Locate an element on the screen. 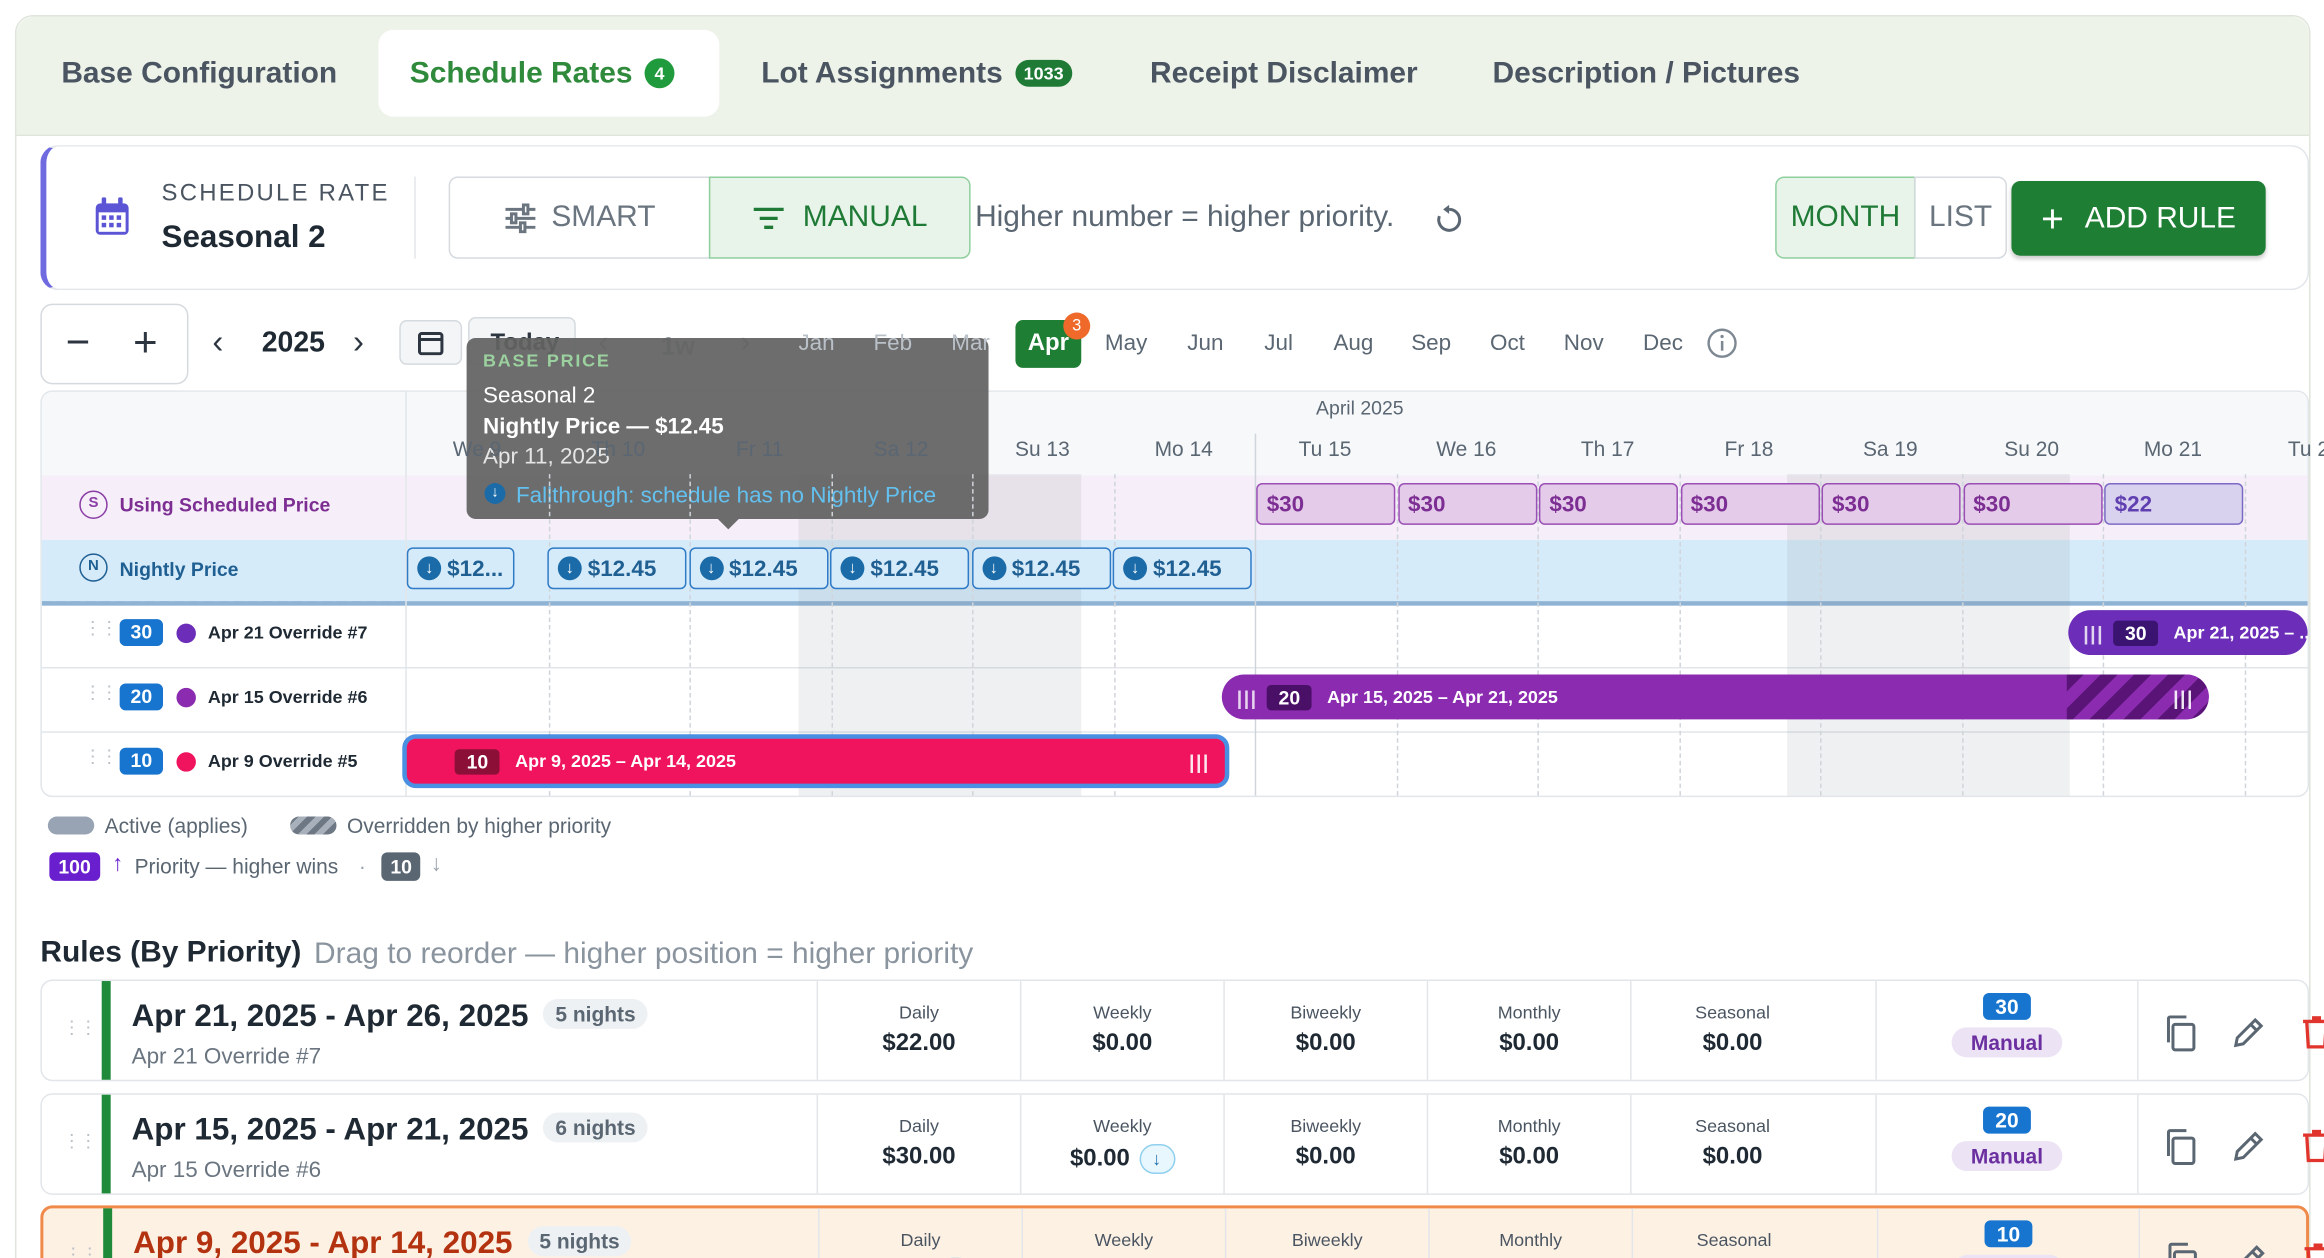 This screenshot has height=1258, width=2324. rate-amount: $0.00 is located at coordinates (1325, 1157).